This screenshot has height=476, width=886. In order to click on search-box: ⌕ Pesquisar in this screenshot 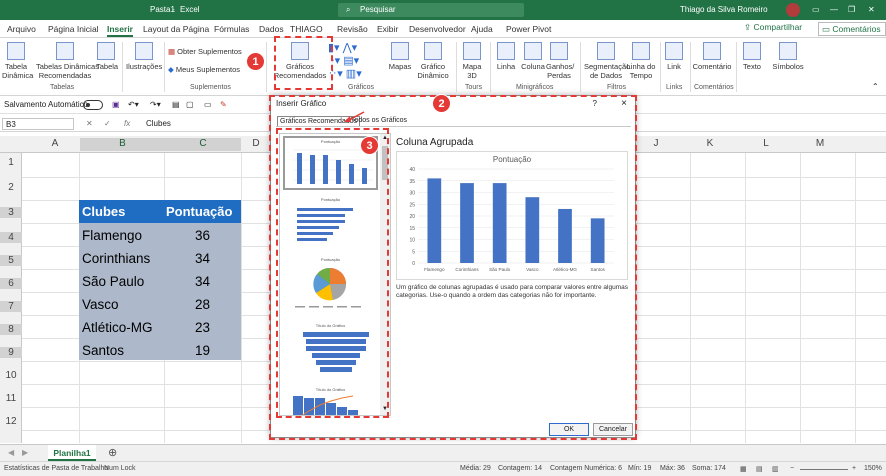, I will do `click(431, 10)`.